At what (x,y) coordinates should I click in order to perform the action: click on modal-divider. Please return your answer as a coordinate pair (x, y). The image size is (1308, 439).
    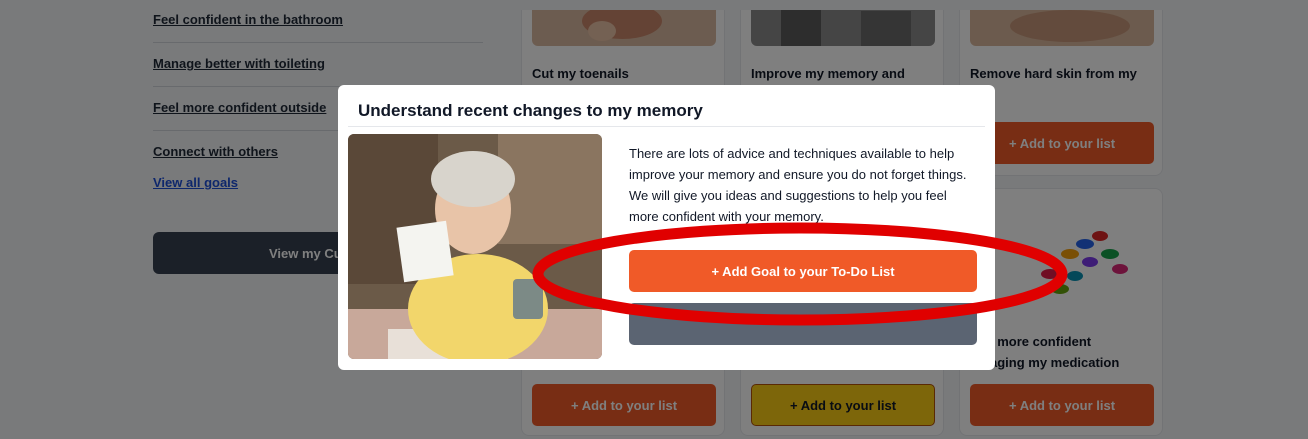
    Looking at the image, I should click on (666, 126).